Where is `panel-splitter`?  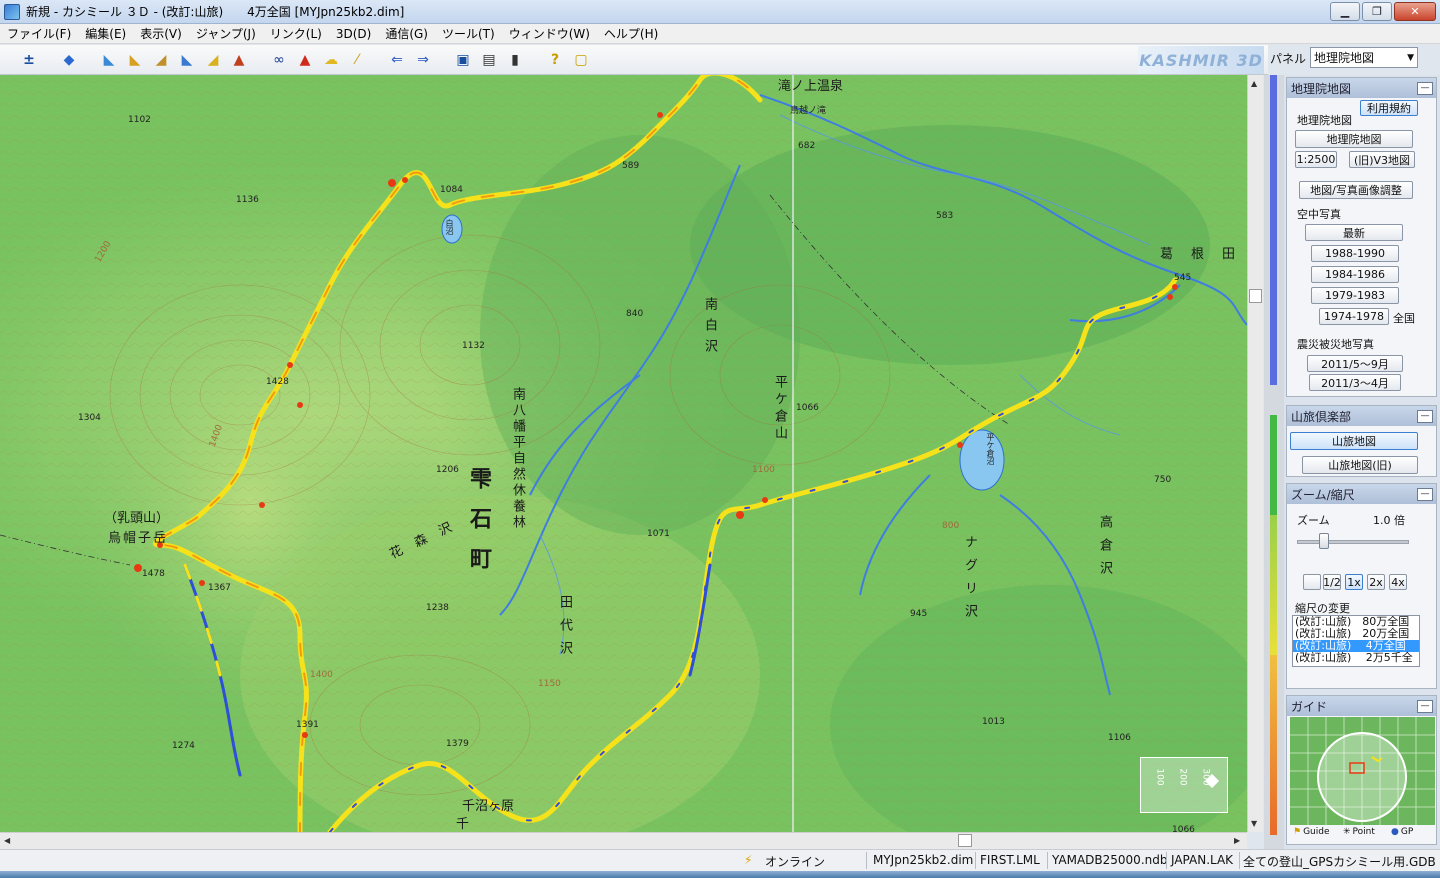
panel-splitter is located at coordinates (1274, 462).